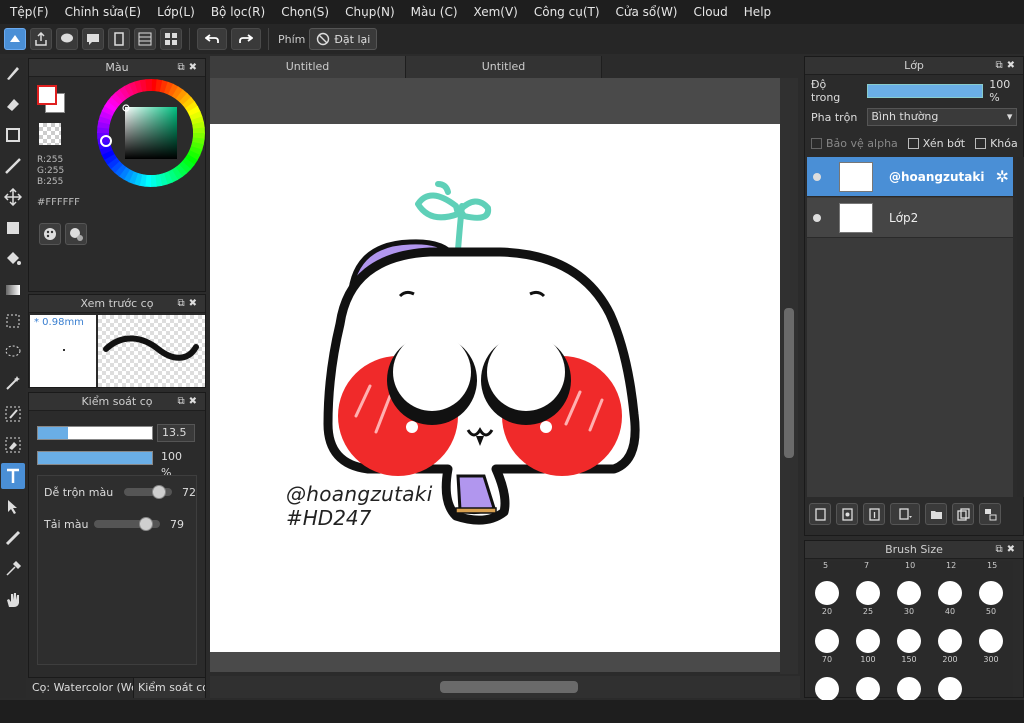  What do you see at coordinates (13, 569) in the screenshot?
I see `eyedropper-icon` at bounding box center [13, 569].